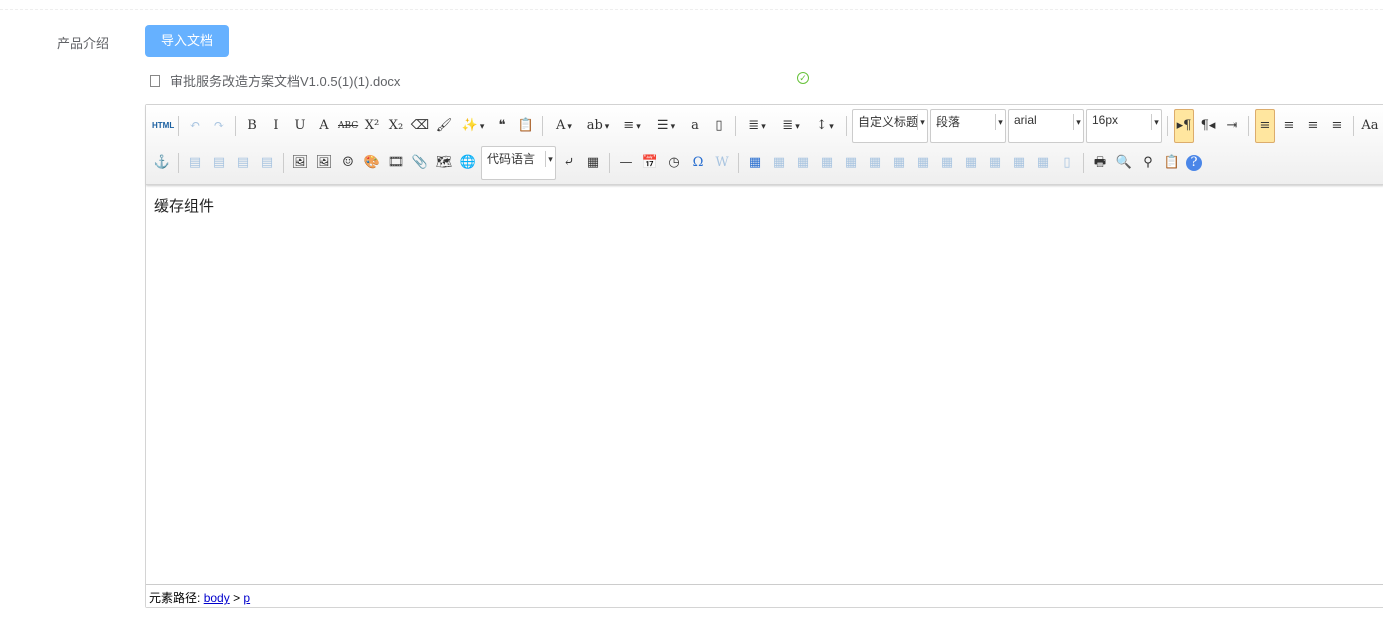  What do you see at coordinates (372, 163) in the screenshot?
I see `scrawl-icon: 🎨` at bounding box center [372, 163].